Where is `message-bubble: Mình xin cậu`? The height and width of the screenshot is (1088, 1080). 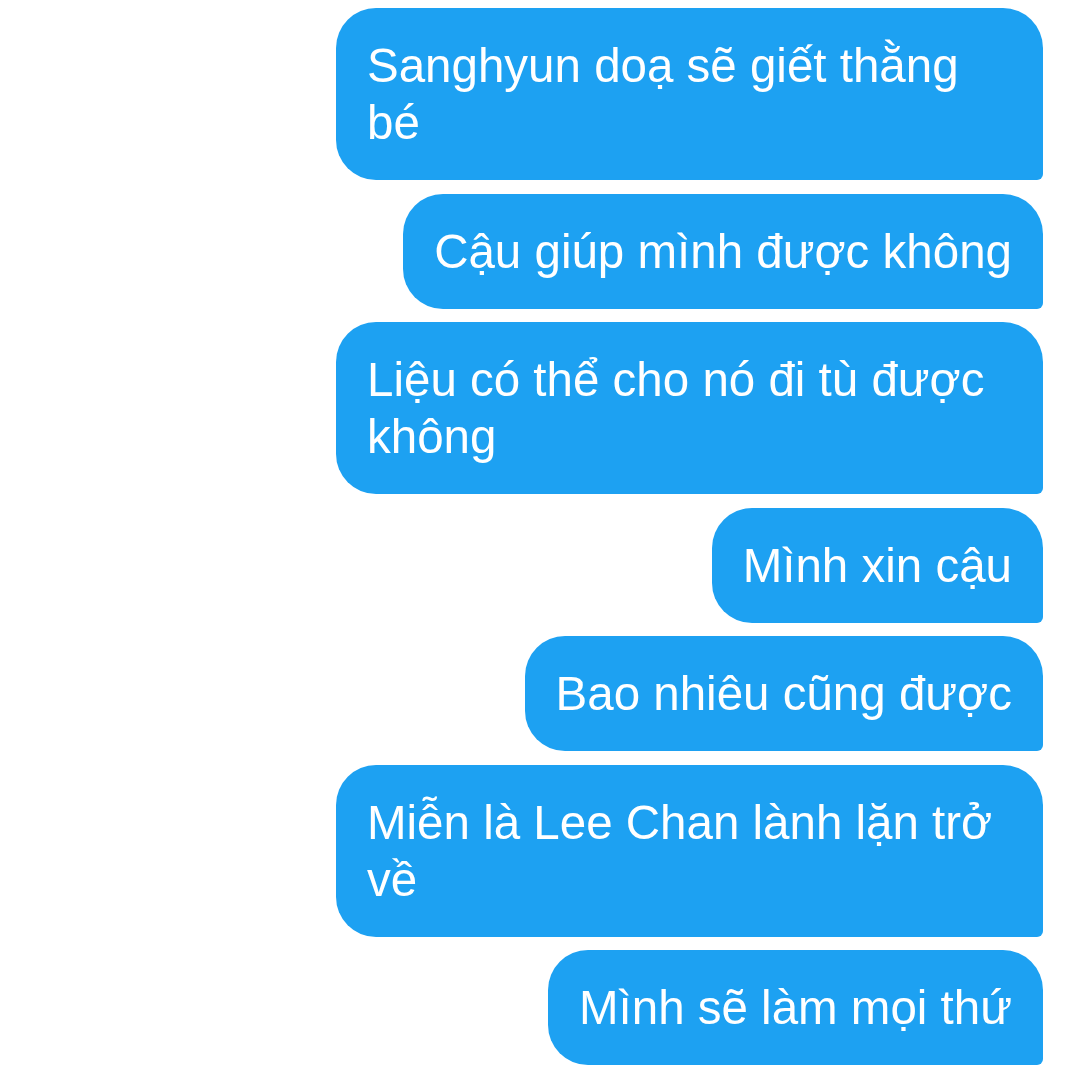 message-bubble: Mình xin cậu is located at coordinates (877, 565).